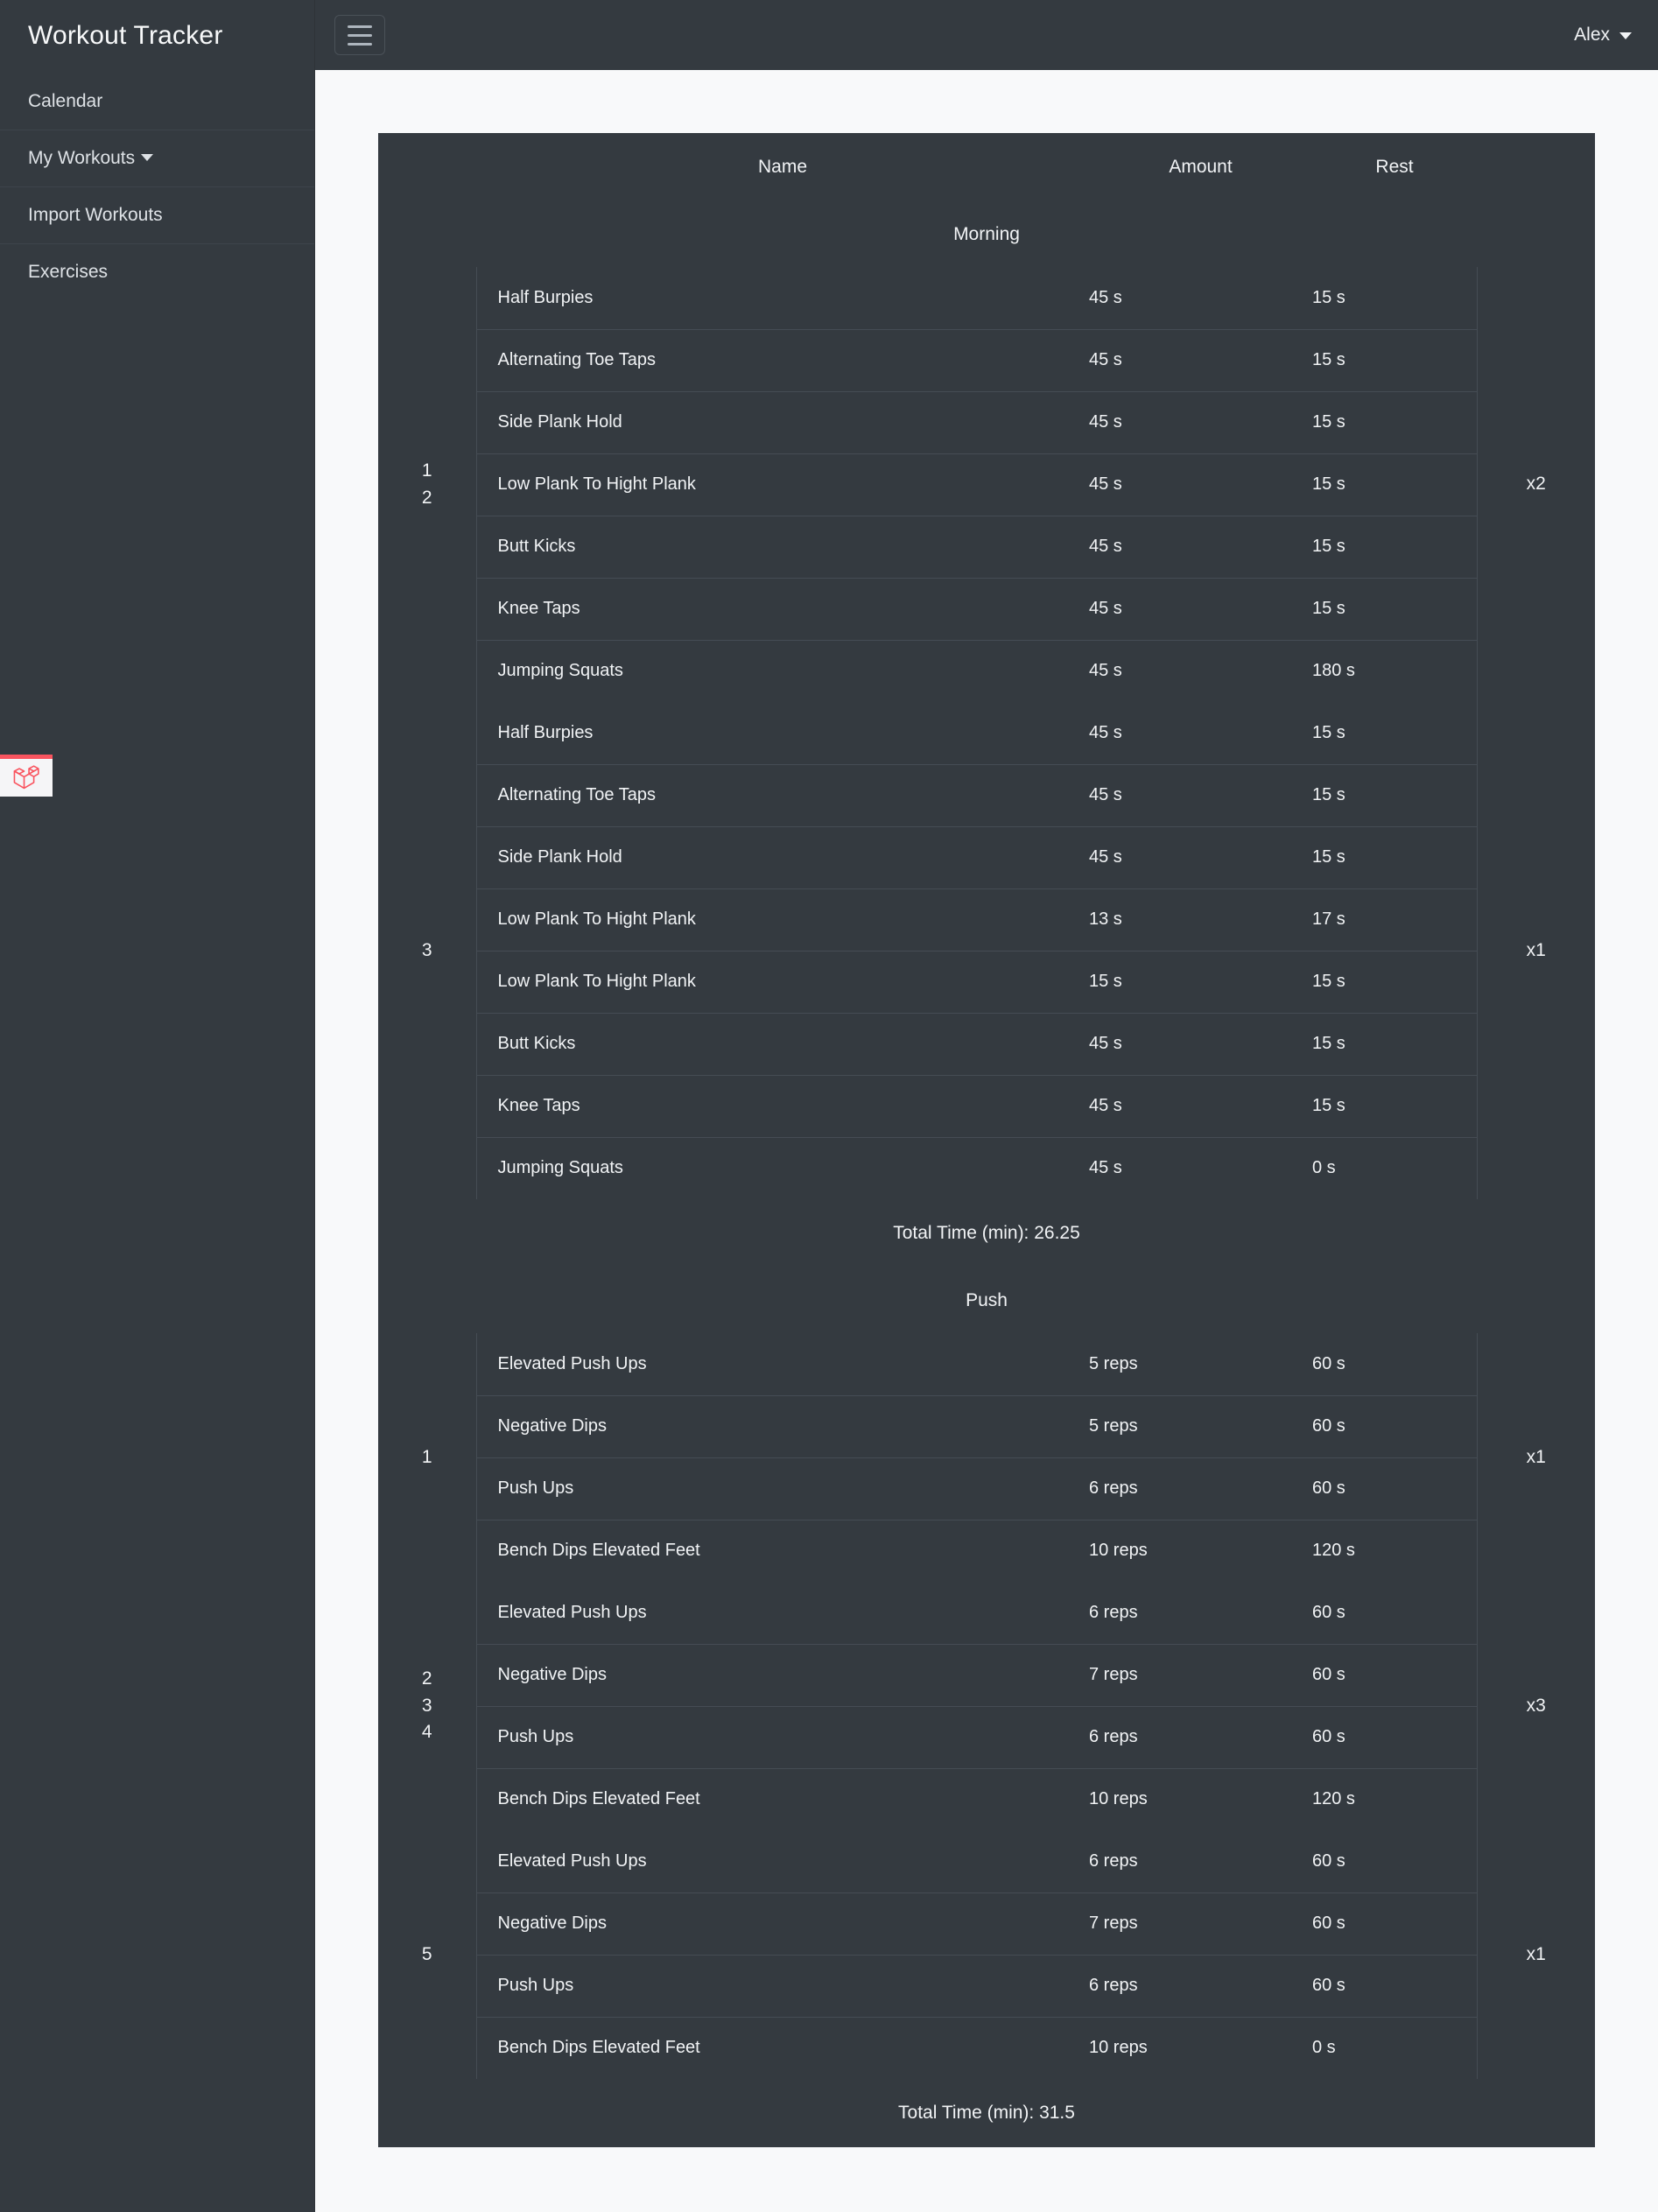  I want to click on table-row: 2 3 4 Elevated Push Ups 6 reps 60 s x3, so click(986, 1662).